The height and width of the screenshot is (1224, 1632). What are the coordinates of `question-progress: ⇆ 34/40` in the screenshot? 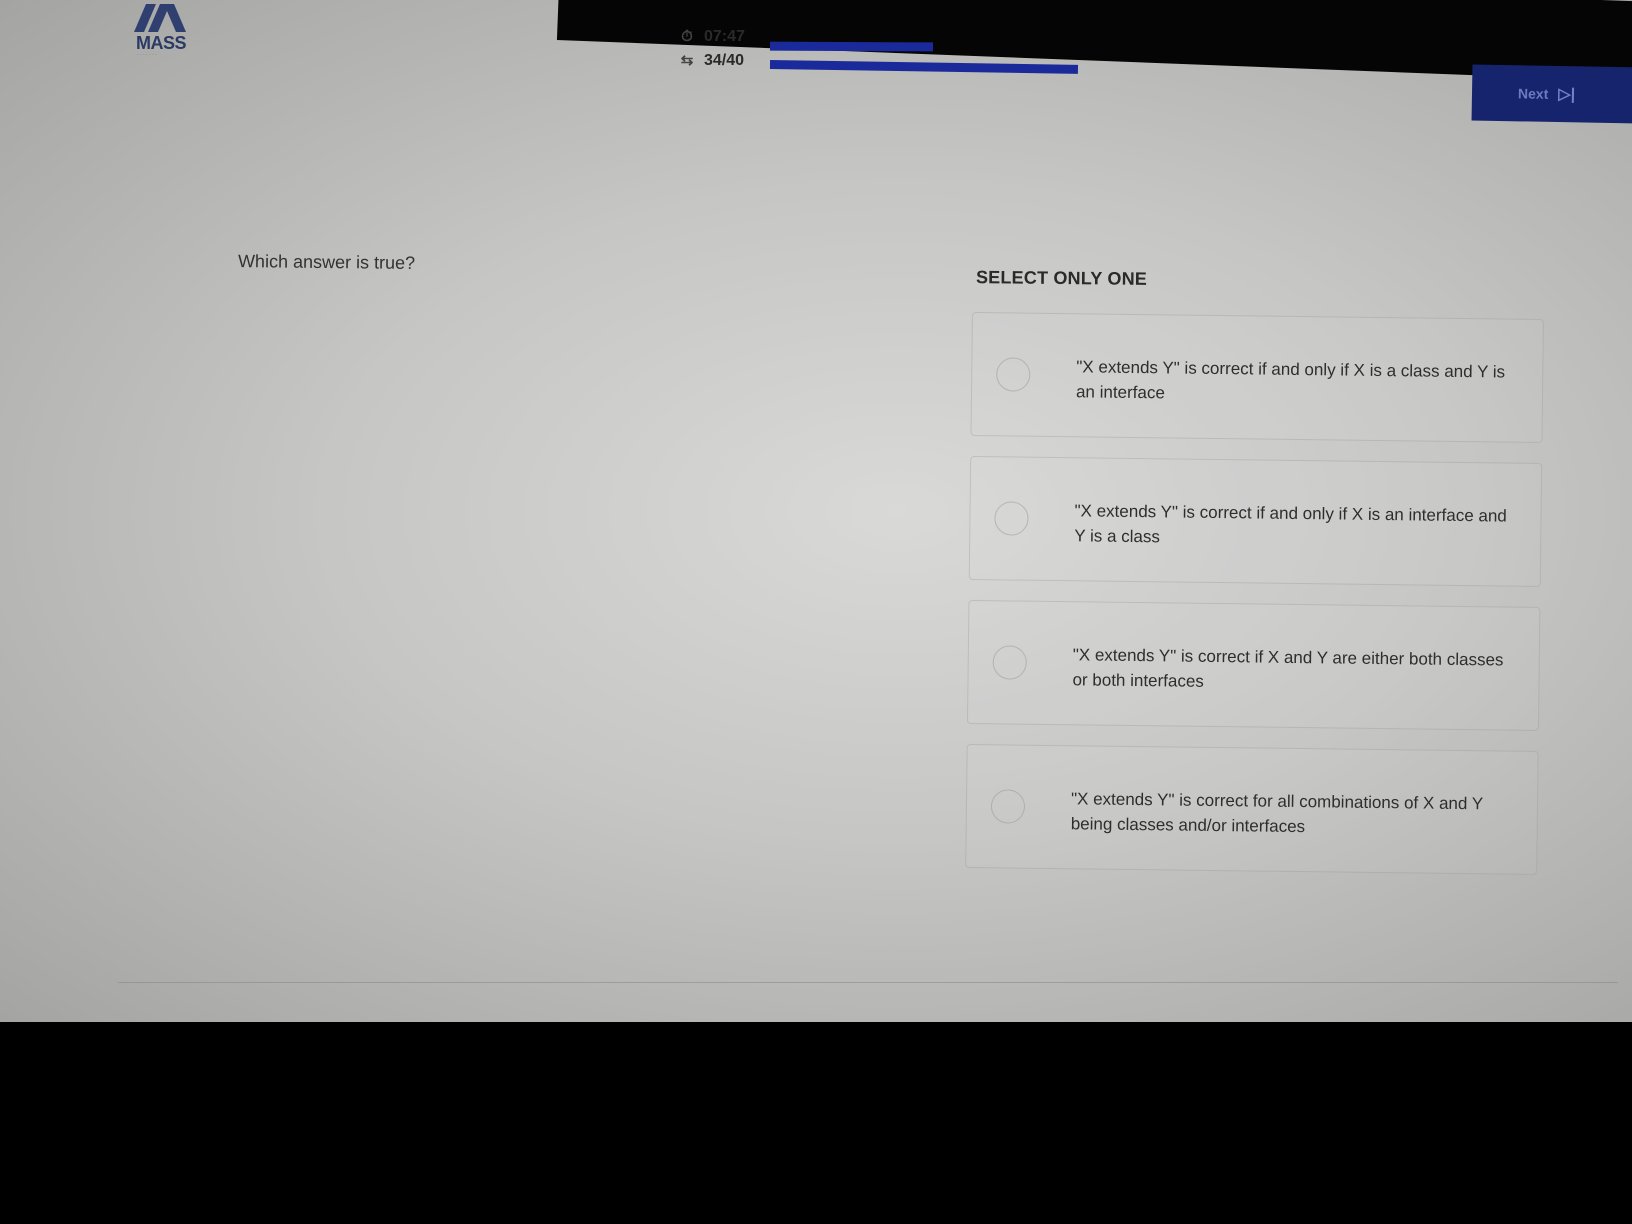 It's located at (711, 61).